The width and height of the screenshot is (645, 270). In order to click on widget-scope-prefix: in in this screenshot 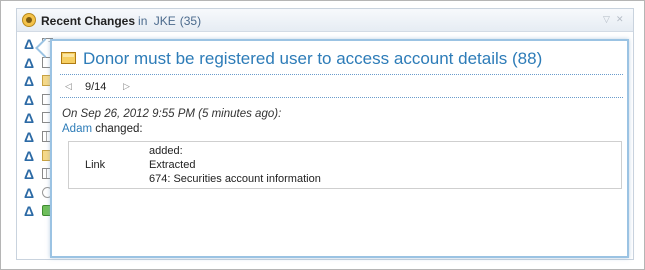, I will do `click(143, 21)`.